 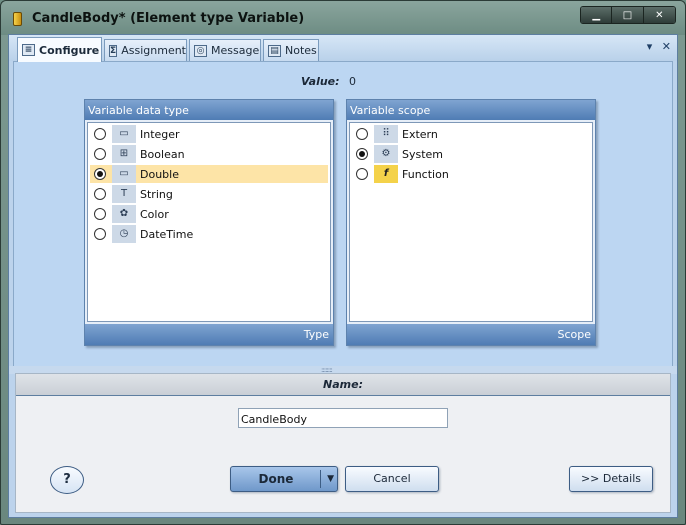 What do you see at coordinates (167, 234) in the screenshot?
I see `option-label: DateTime` at bounding box center [167, 234].